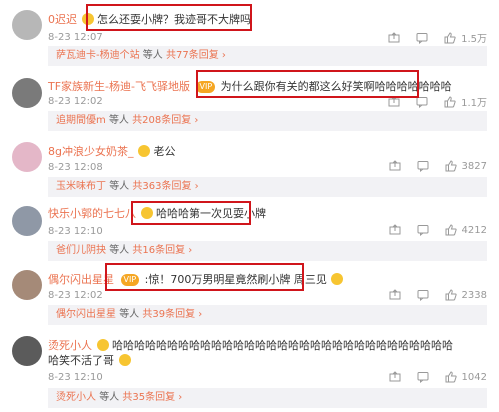  What do you see at coordinates (474, 166) in the screenshot?
I see `like-count: 3827` at bounding box center [474, 166].